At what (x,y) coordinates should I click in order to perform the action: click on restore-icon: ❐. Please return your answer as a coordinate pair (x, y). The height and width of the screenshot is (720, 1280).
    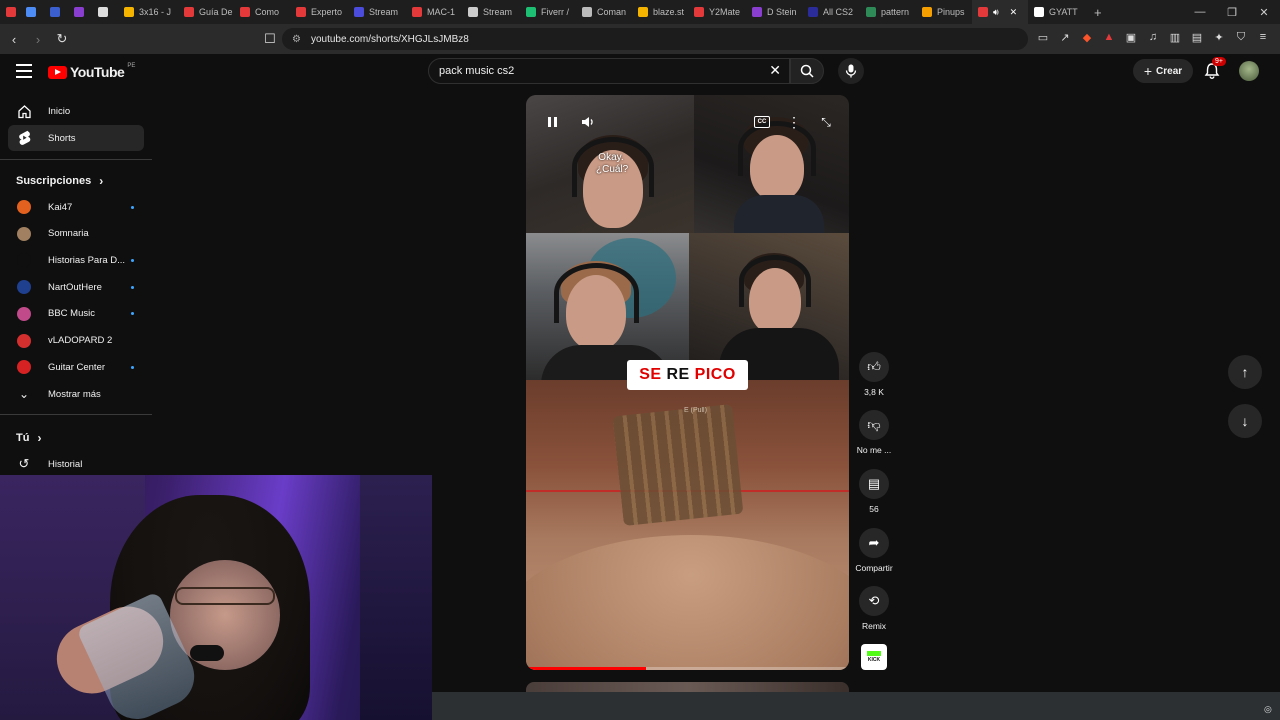
    Looking at the image, I should click on (1232, 12).